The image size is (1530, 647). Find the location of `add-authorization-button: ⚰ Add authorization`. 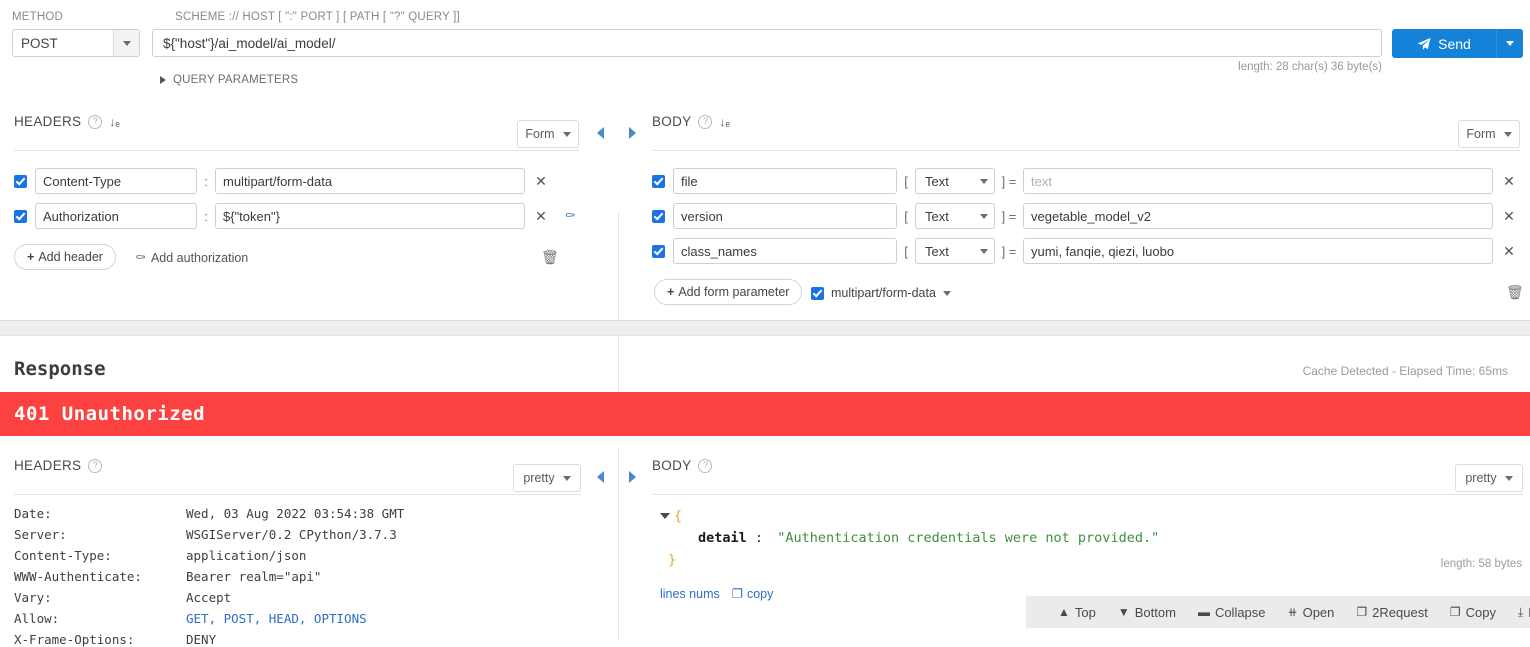

add-authorization-button: ⚰ Add authorization is located at coordinates (191, 258).